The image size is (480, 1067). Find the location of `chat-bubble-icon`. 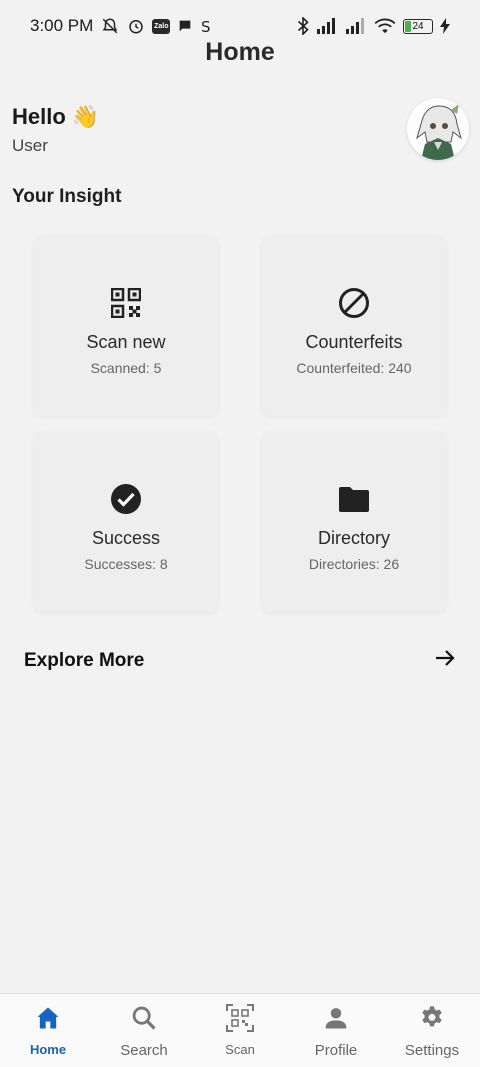

chat-bubble-icon is located at coordinates (185, 26).